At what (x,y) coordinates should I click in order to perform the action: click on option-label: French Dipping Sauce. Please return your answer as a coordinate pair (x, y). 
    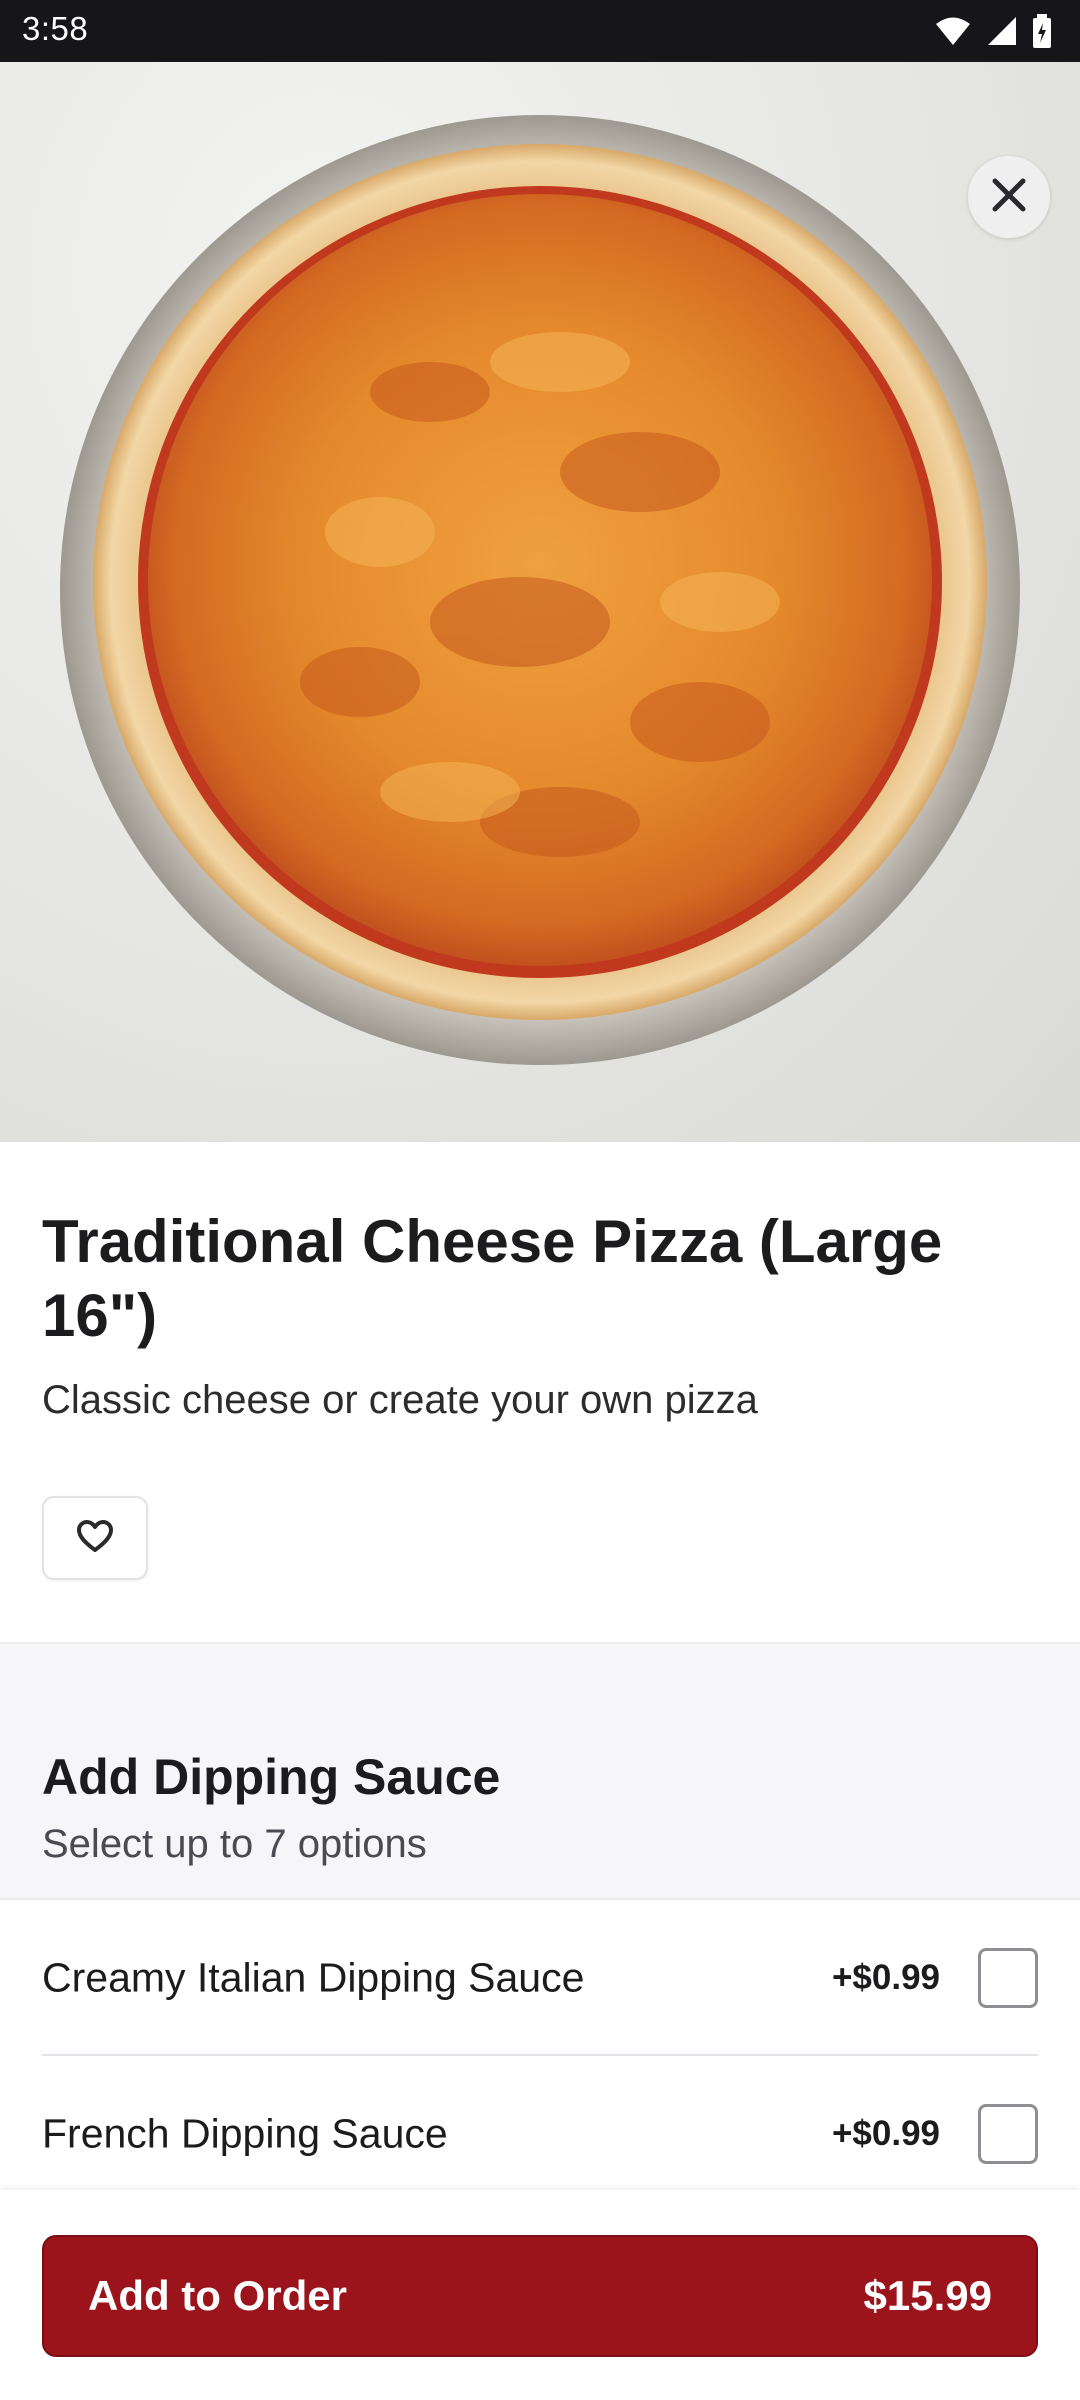
    Looking at the image, I should click on (245, 2133).